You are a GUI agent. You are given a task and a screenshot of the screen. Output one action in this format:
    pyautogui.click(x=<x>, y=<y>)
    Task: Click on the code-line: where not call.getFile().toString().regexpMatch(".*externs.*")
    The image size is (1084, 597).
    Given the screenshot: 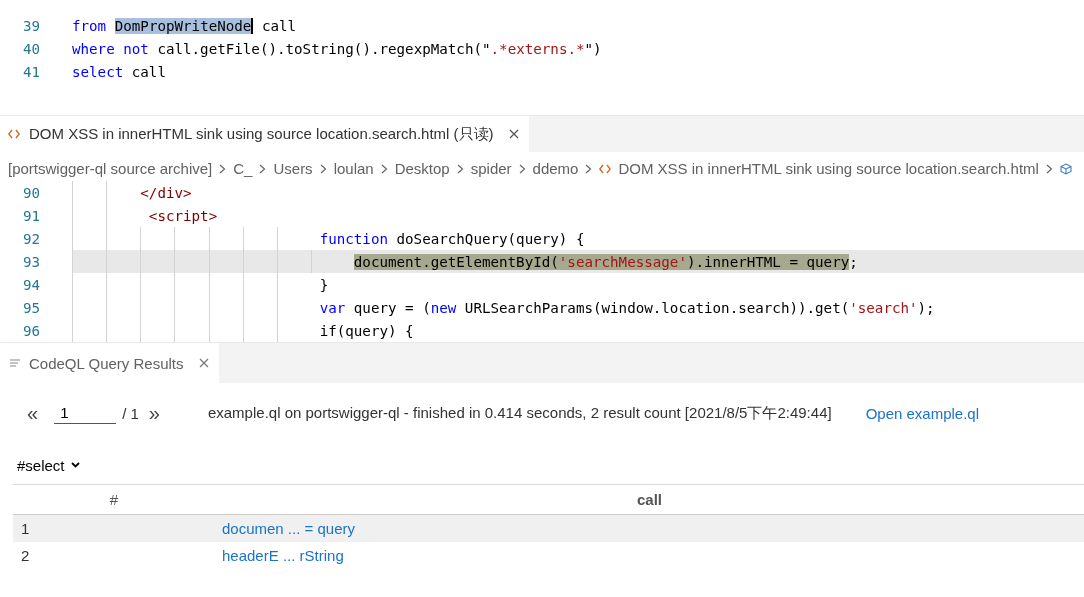 What is the action you would take?
    pyautogui.click(x=337, y=48)
    